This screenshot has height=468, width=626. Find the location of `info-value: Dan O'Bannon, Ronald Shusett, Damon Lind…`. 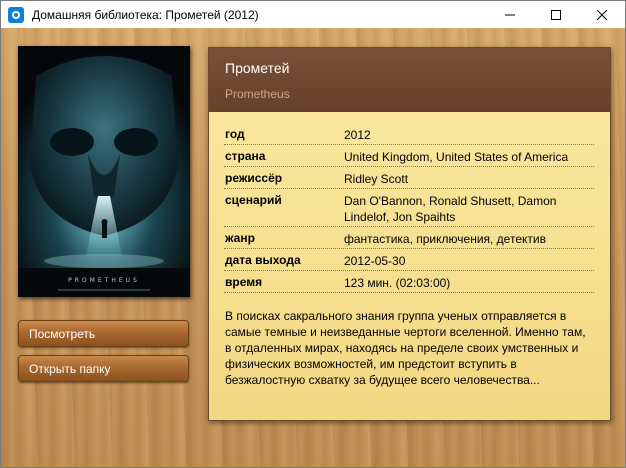

info-value: Dan O'Bannon, Ronald Shusett, Damon Lind… is located at coordinates (450, 209).